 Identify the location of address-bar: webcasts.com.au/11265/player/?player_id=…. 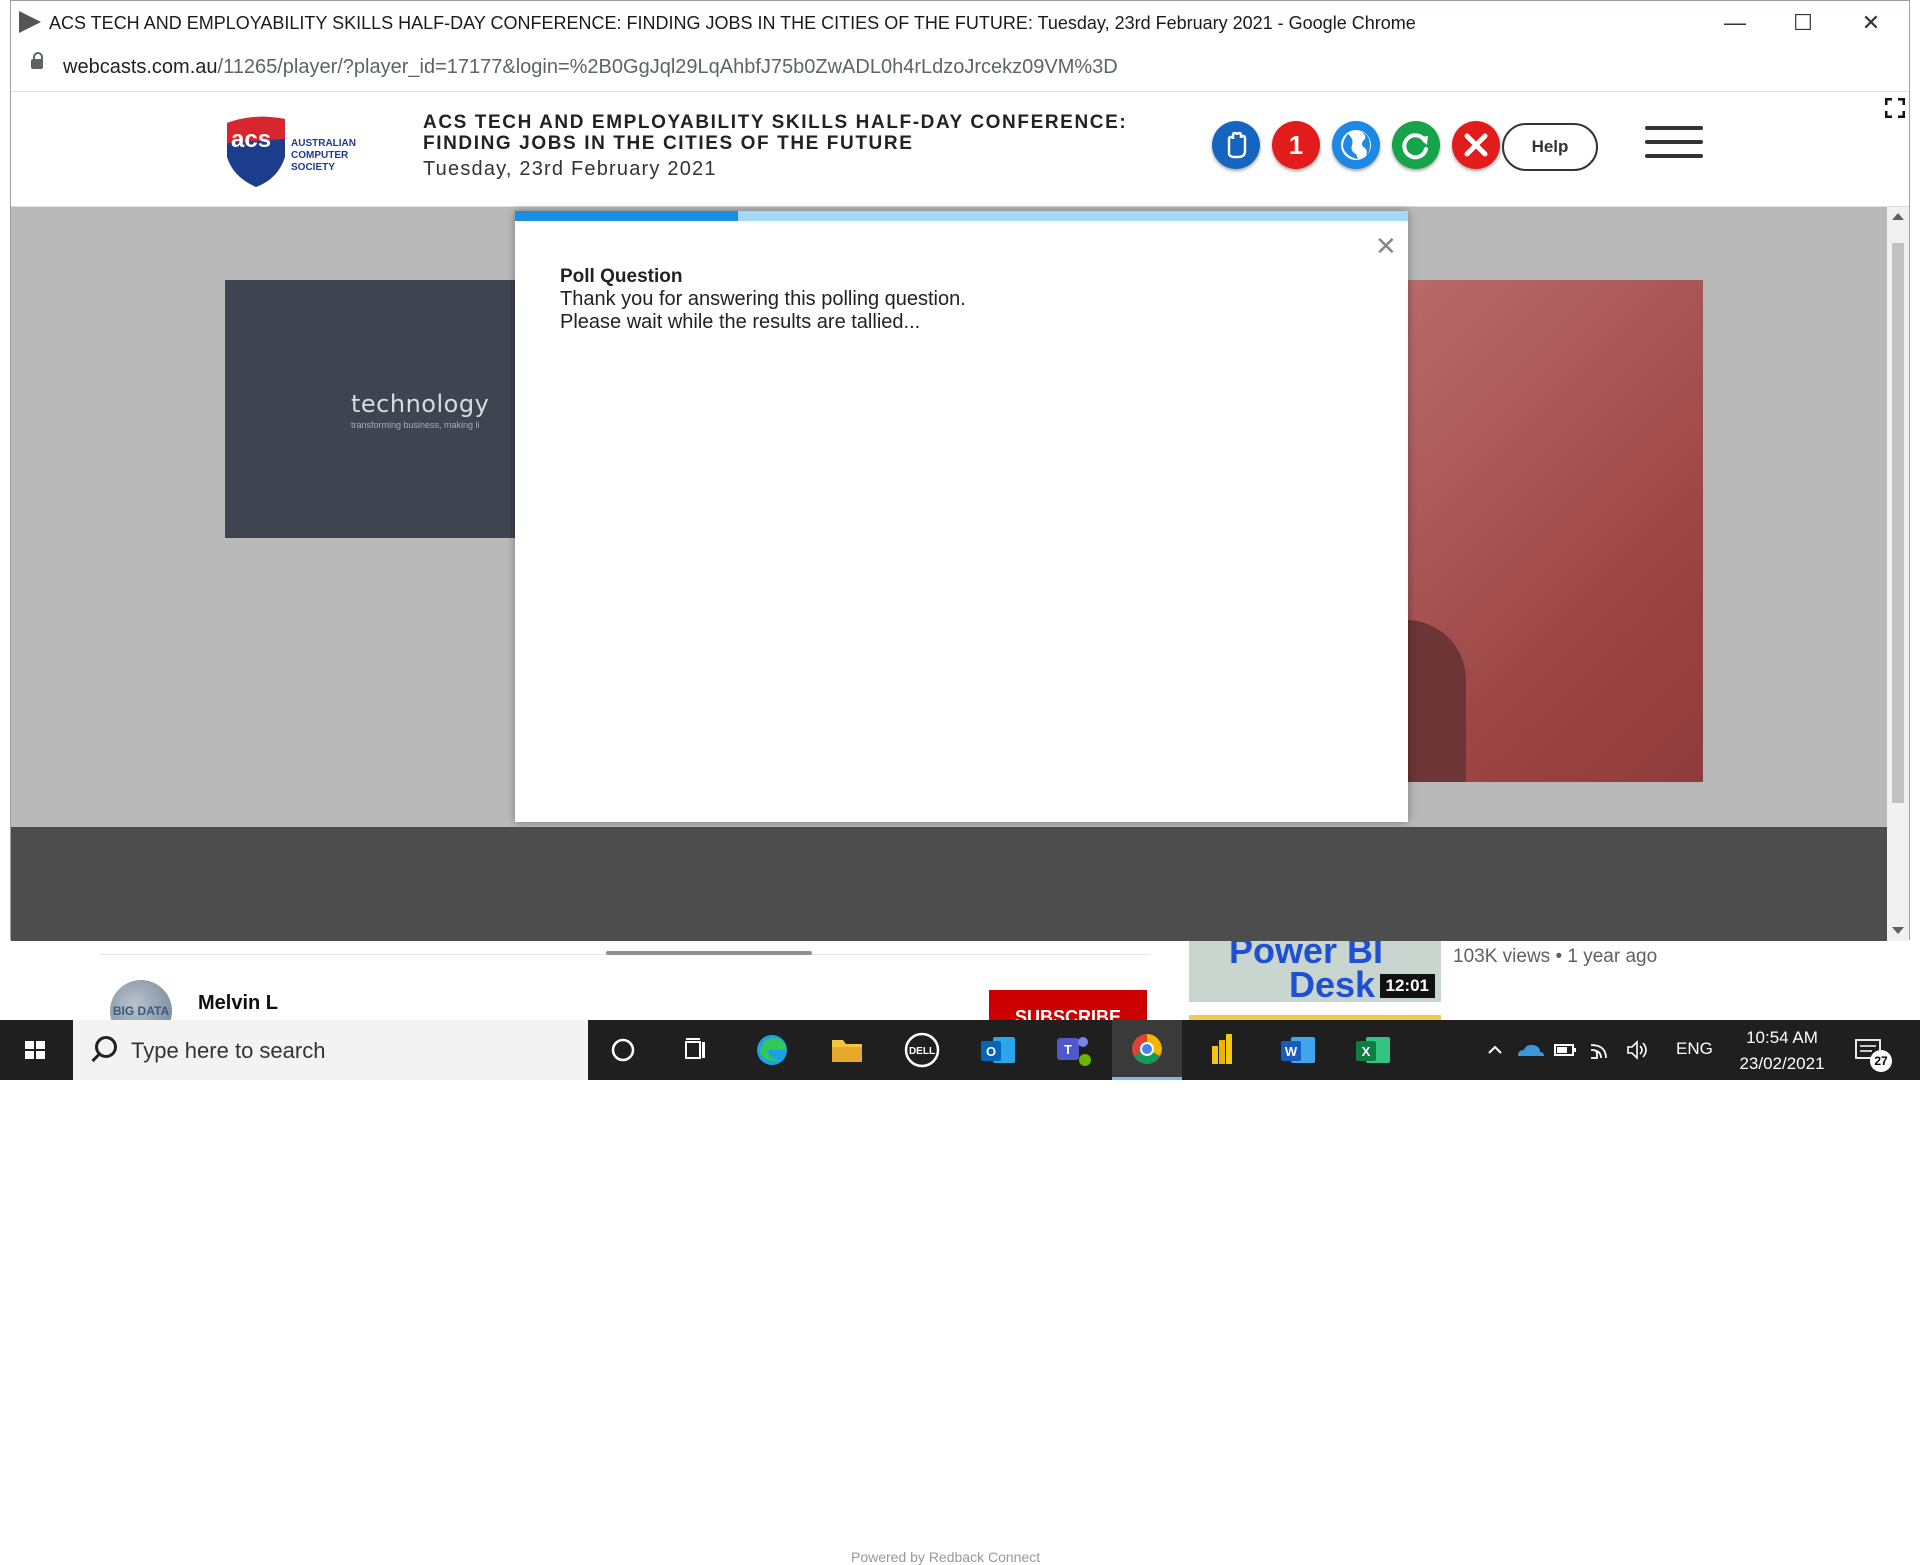
(960, 68).